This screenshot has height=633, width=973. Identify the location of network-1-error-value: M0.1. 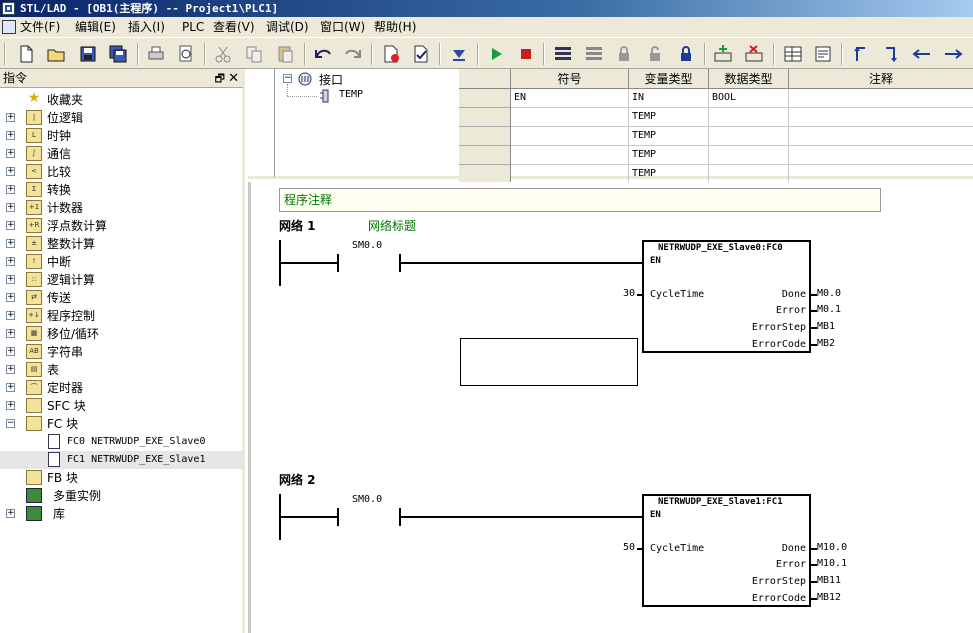
(829, 309).